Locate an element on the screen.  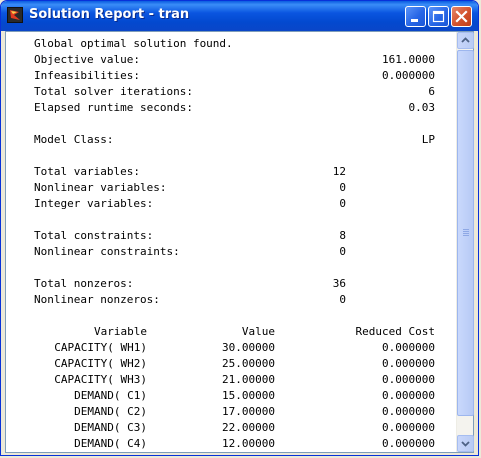
table-row: CAPACITY( WH1) 30.00000 0.000000 is located at coordinates (231, 348).